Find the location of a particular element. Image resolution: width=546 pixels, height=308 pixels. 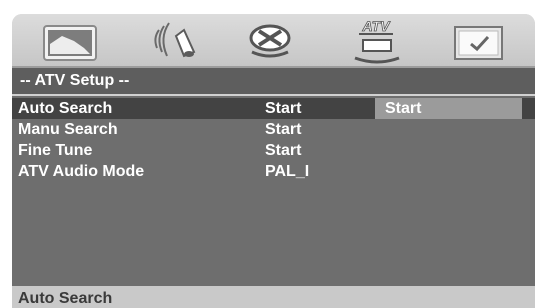

atv-icon-label: ATV is located at coordinates (377, 26).